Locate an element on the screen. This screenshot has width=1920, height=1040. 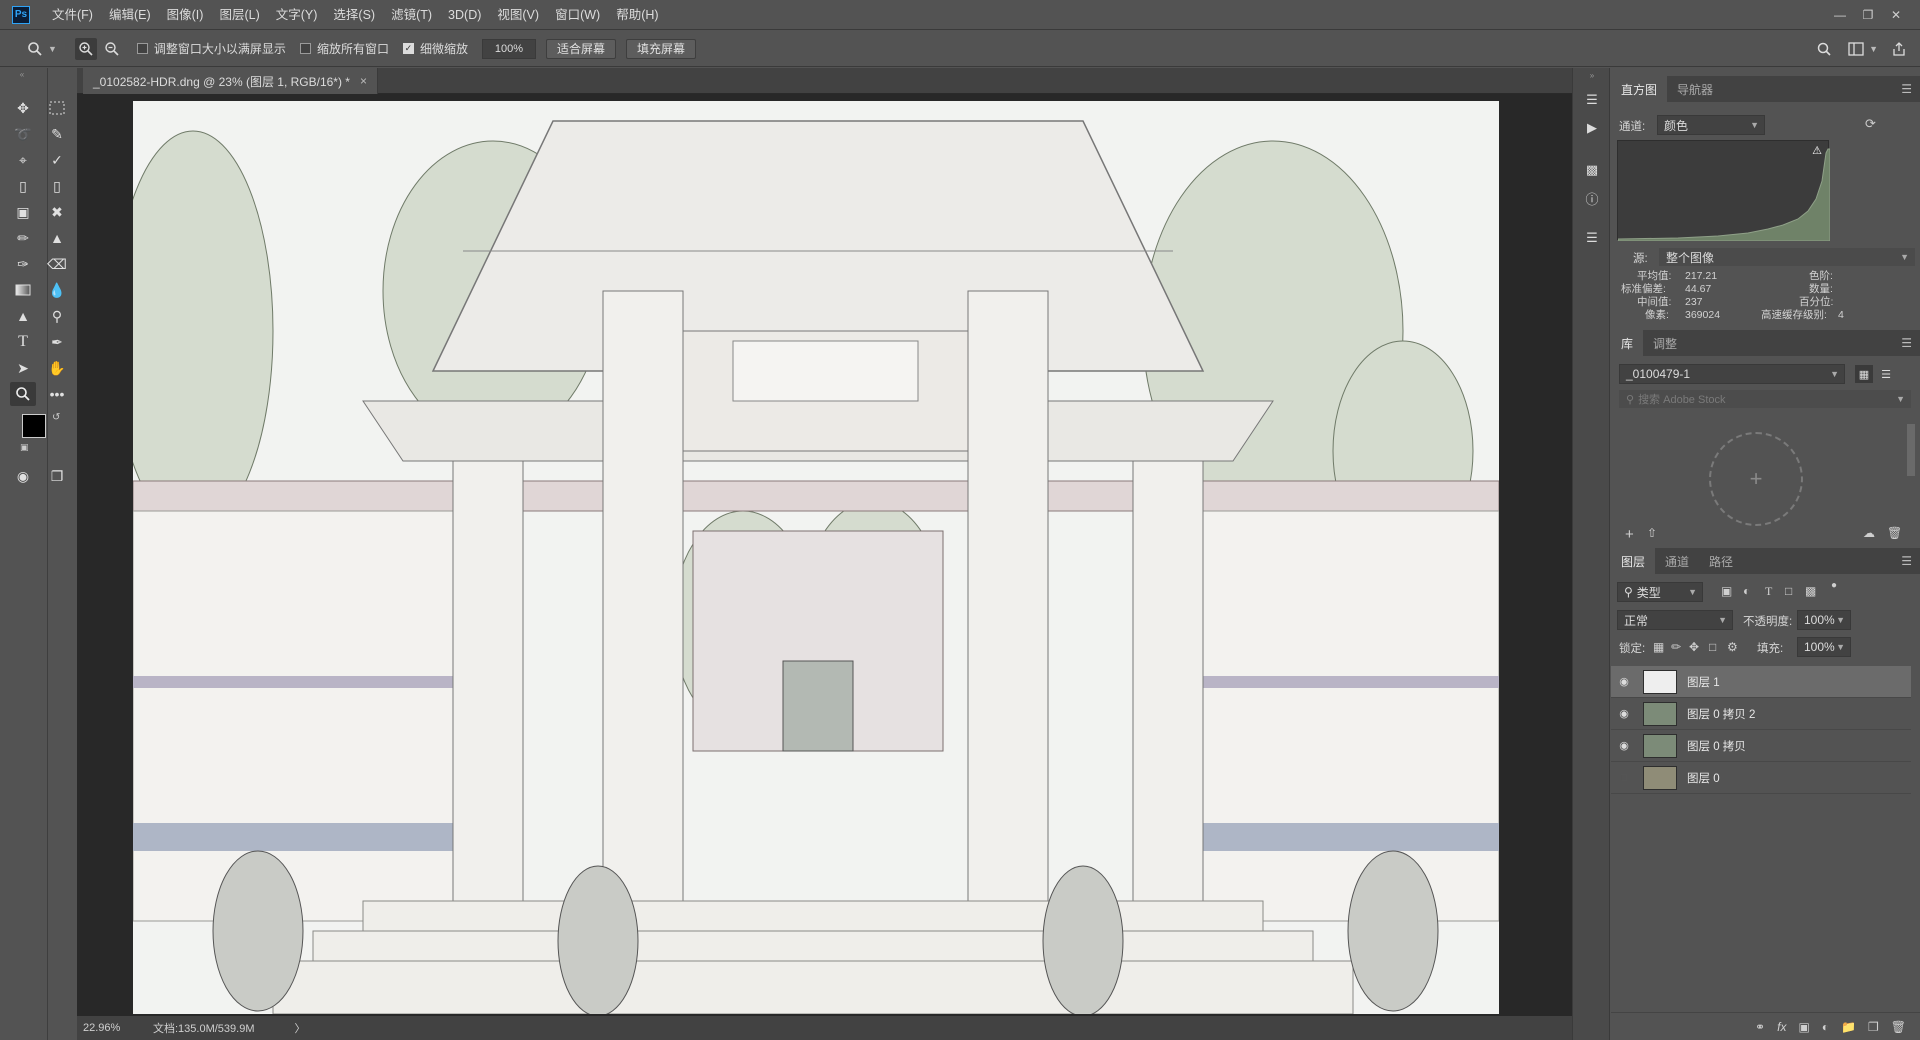
scrubby-zoom-box: ✓ is located at coordinates (408, 48).